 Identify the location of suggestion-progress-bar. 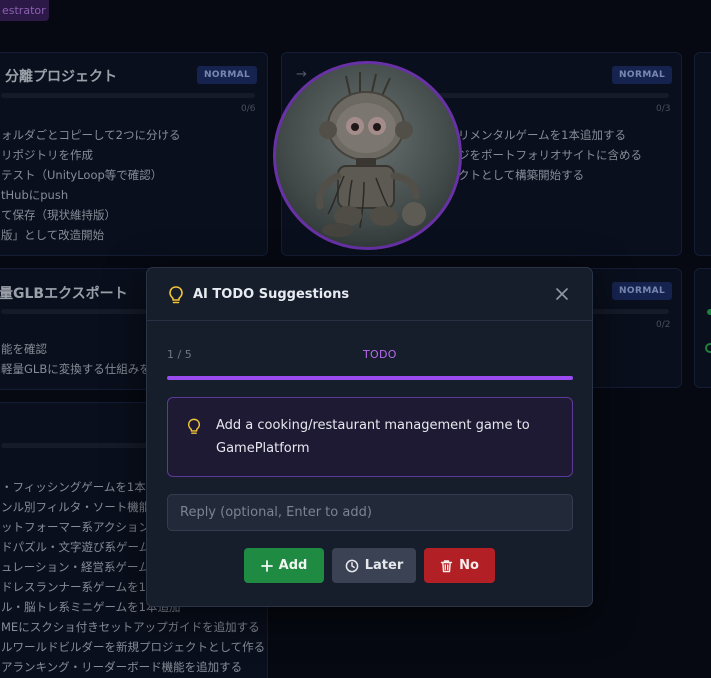
(370, 378).